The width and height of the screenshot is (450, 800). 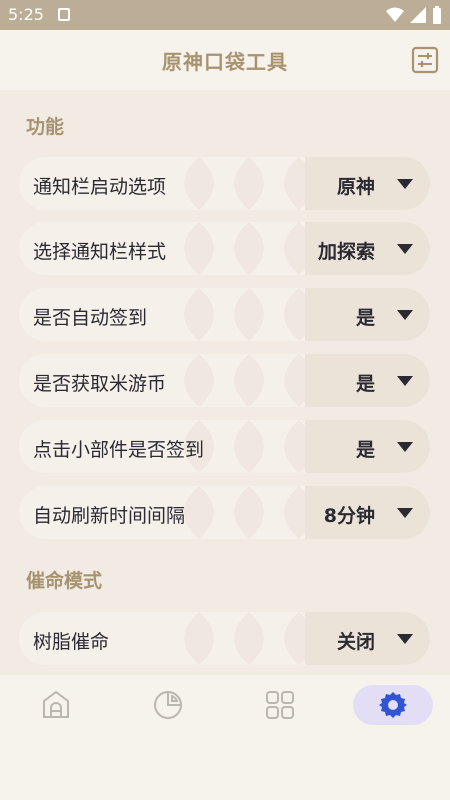 I want to click on grid-icon, so click(x=280, y=705).